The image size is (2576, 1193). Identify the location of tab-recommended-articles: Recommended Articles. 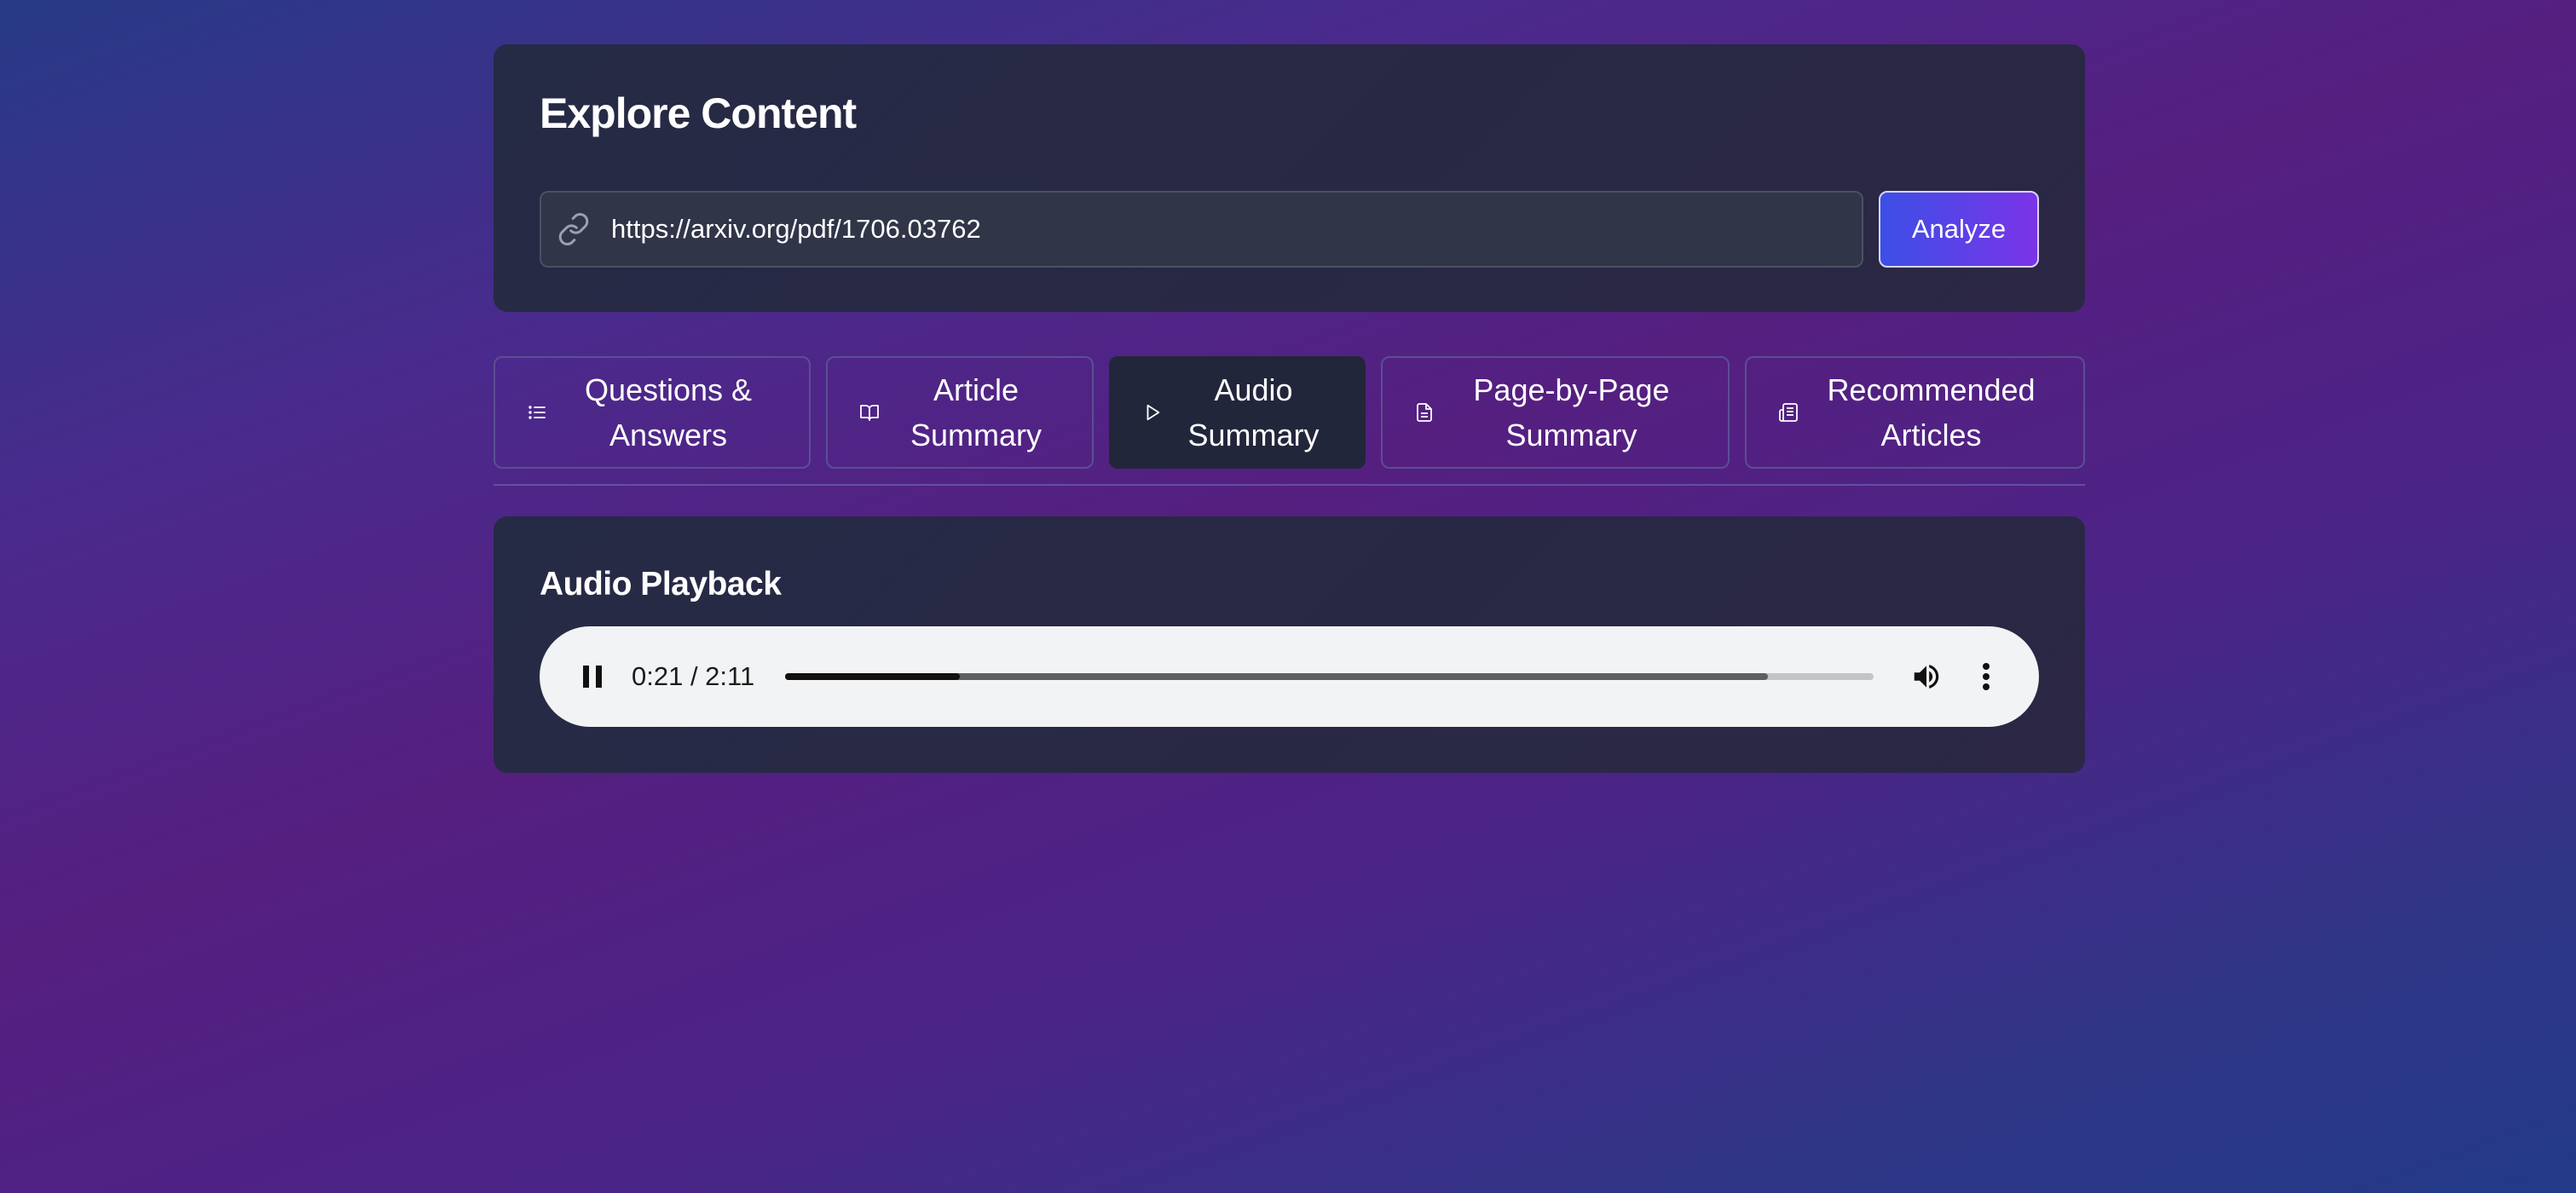
(1915, 412).